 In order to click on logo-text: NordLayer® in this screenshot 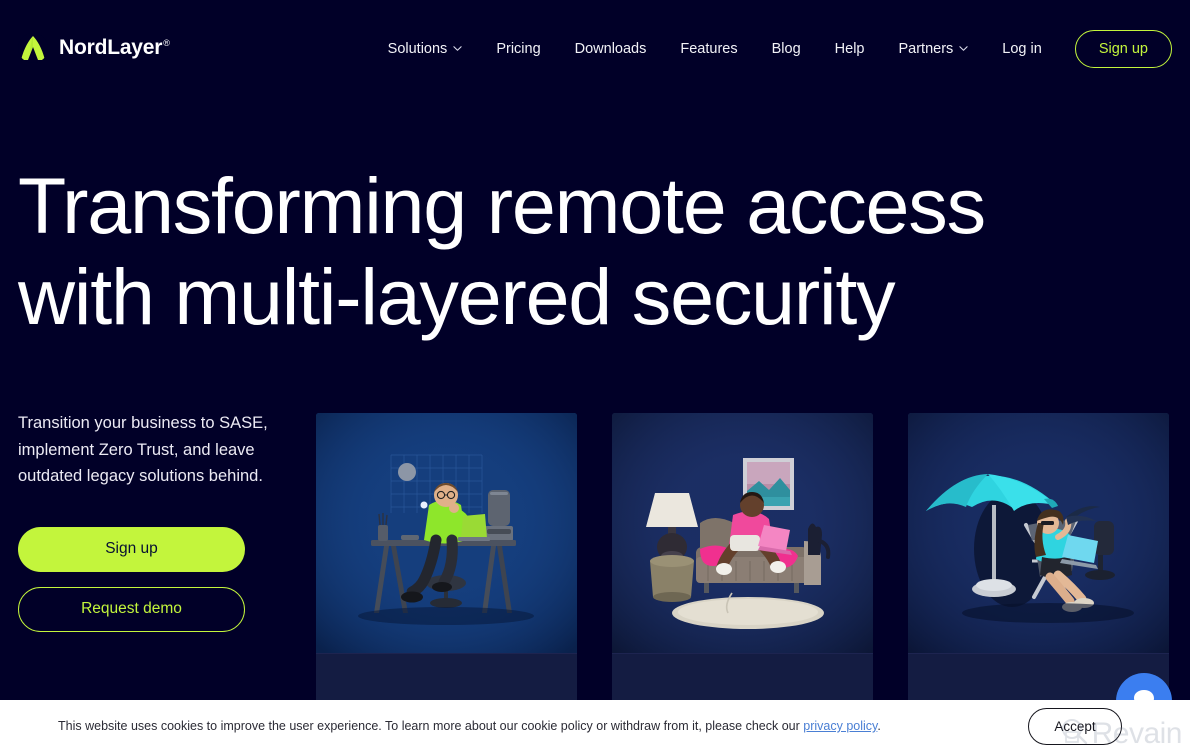, I will do `click(114, 48)`.